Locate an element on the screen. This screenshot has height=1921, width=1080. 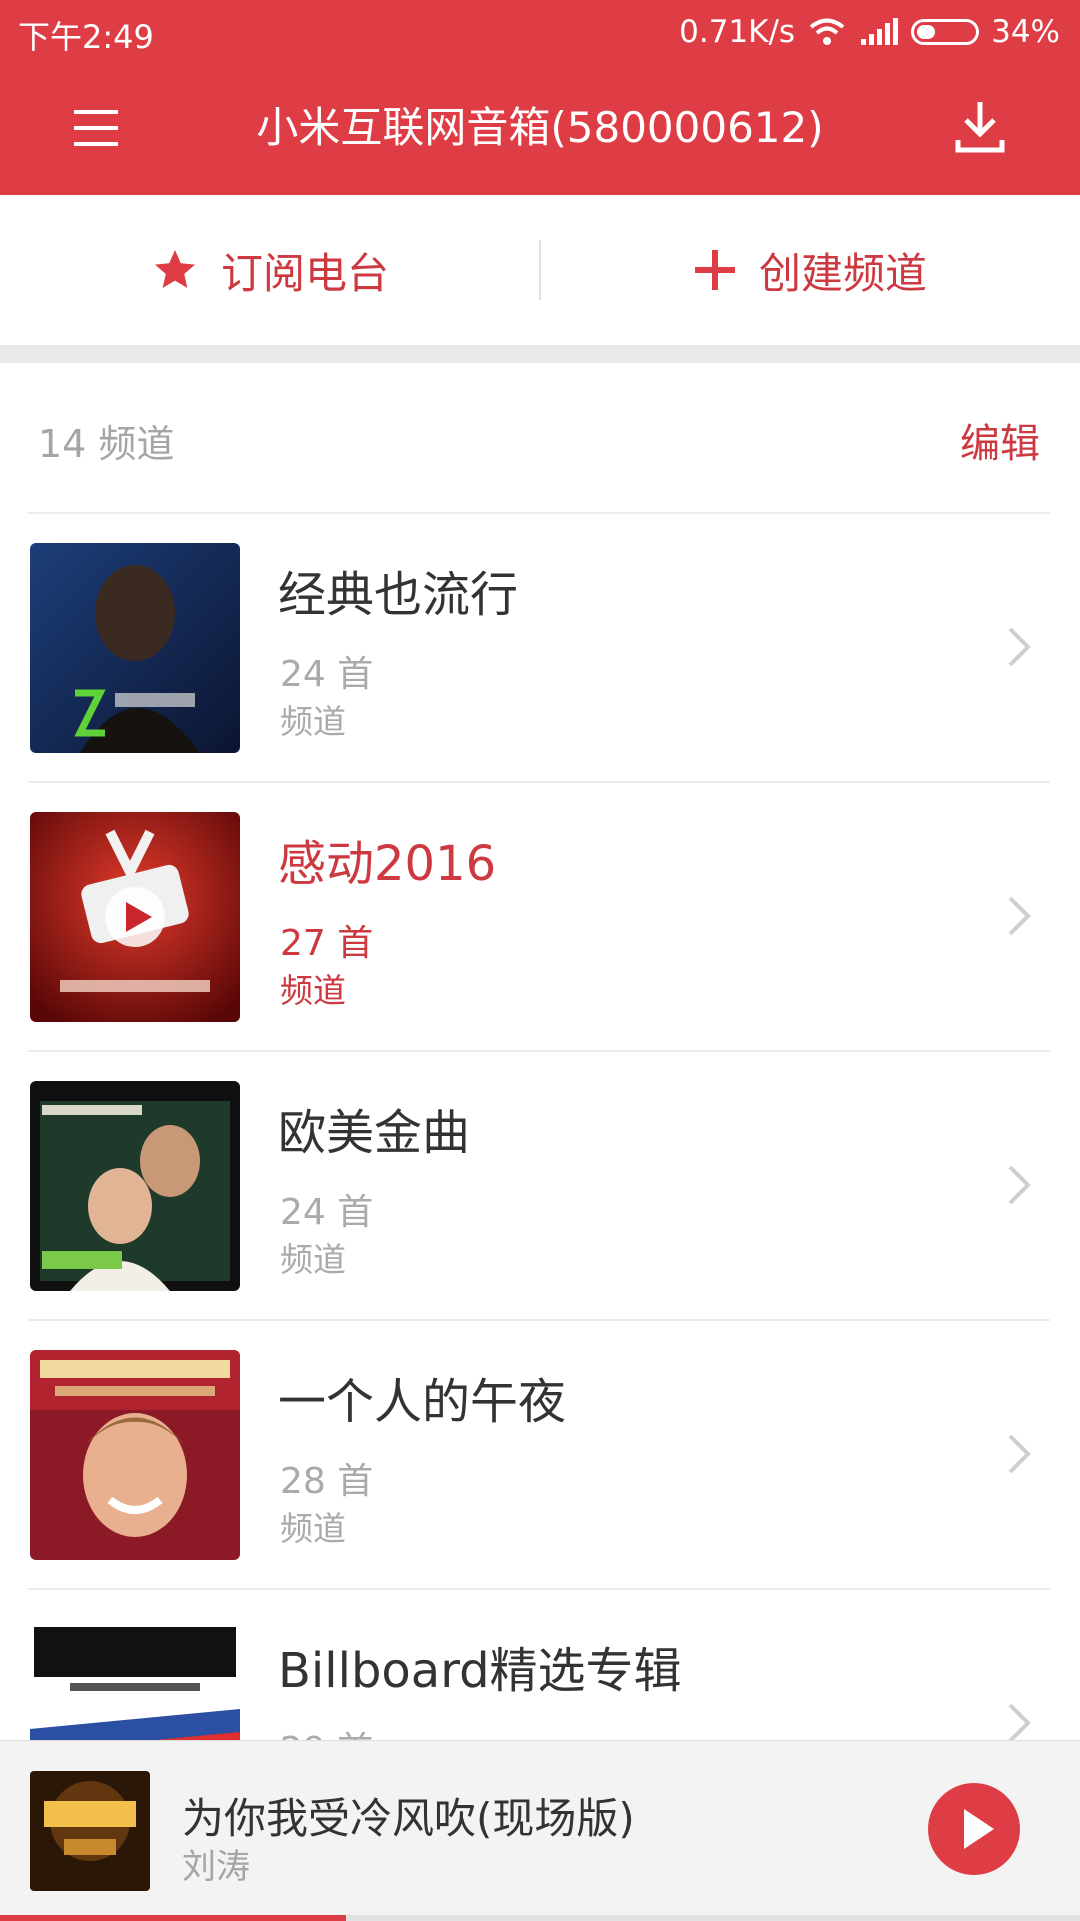
plus-icon is located at coordinates (714, 270).